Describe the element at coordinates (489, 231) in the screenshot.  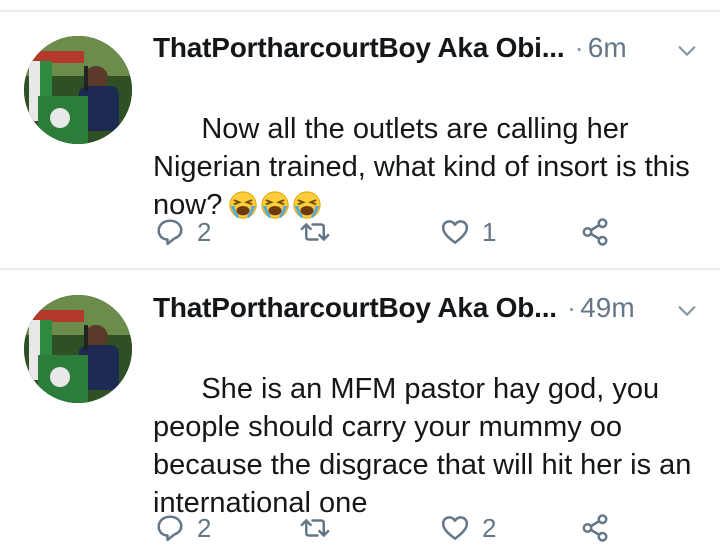
I see `like-count: 1` at that location.